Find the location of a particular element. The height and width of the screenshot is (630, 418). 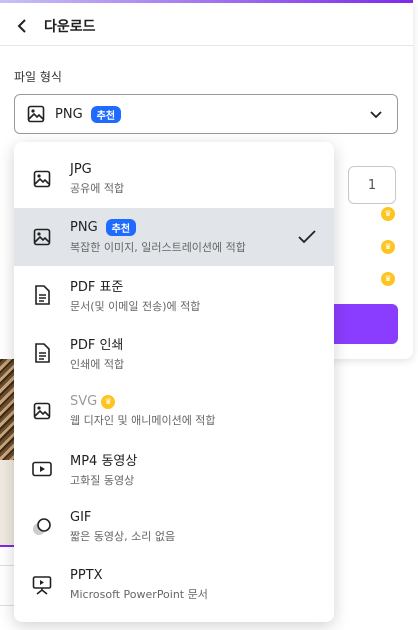

back-button is located at coordinates (22, 26).